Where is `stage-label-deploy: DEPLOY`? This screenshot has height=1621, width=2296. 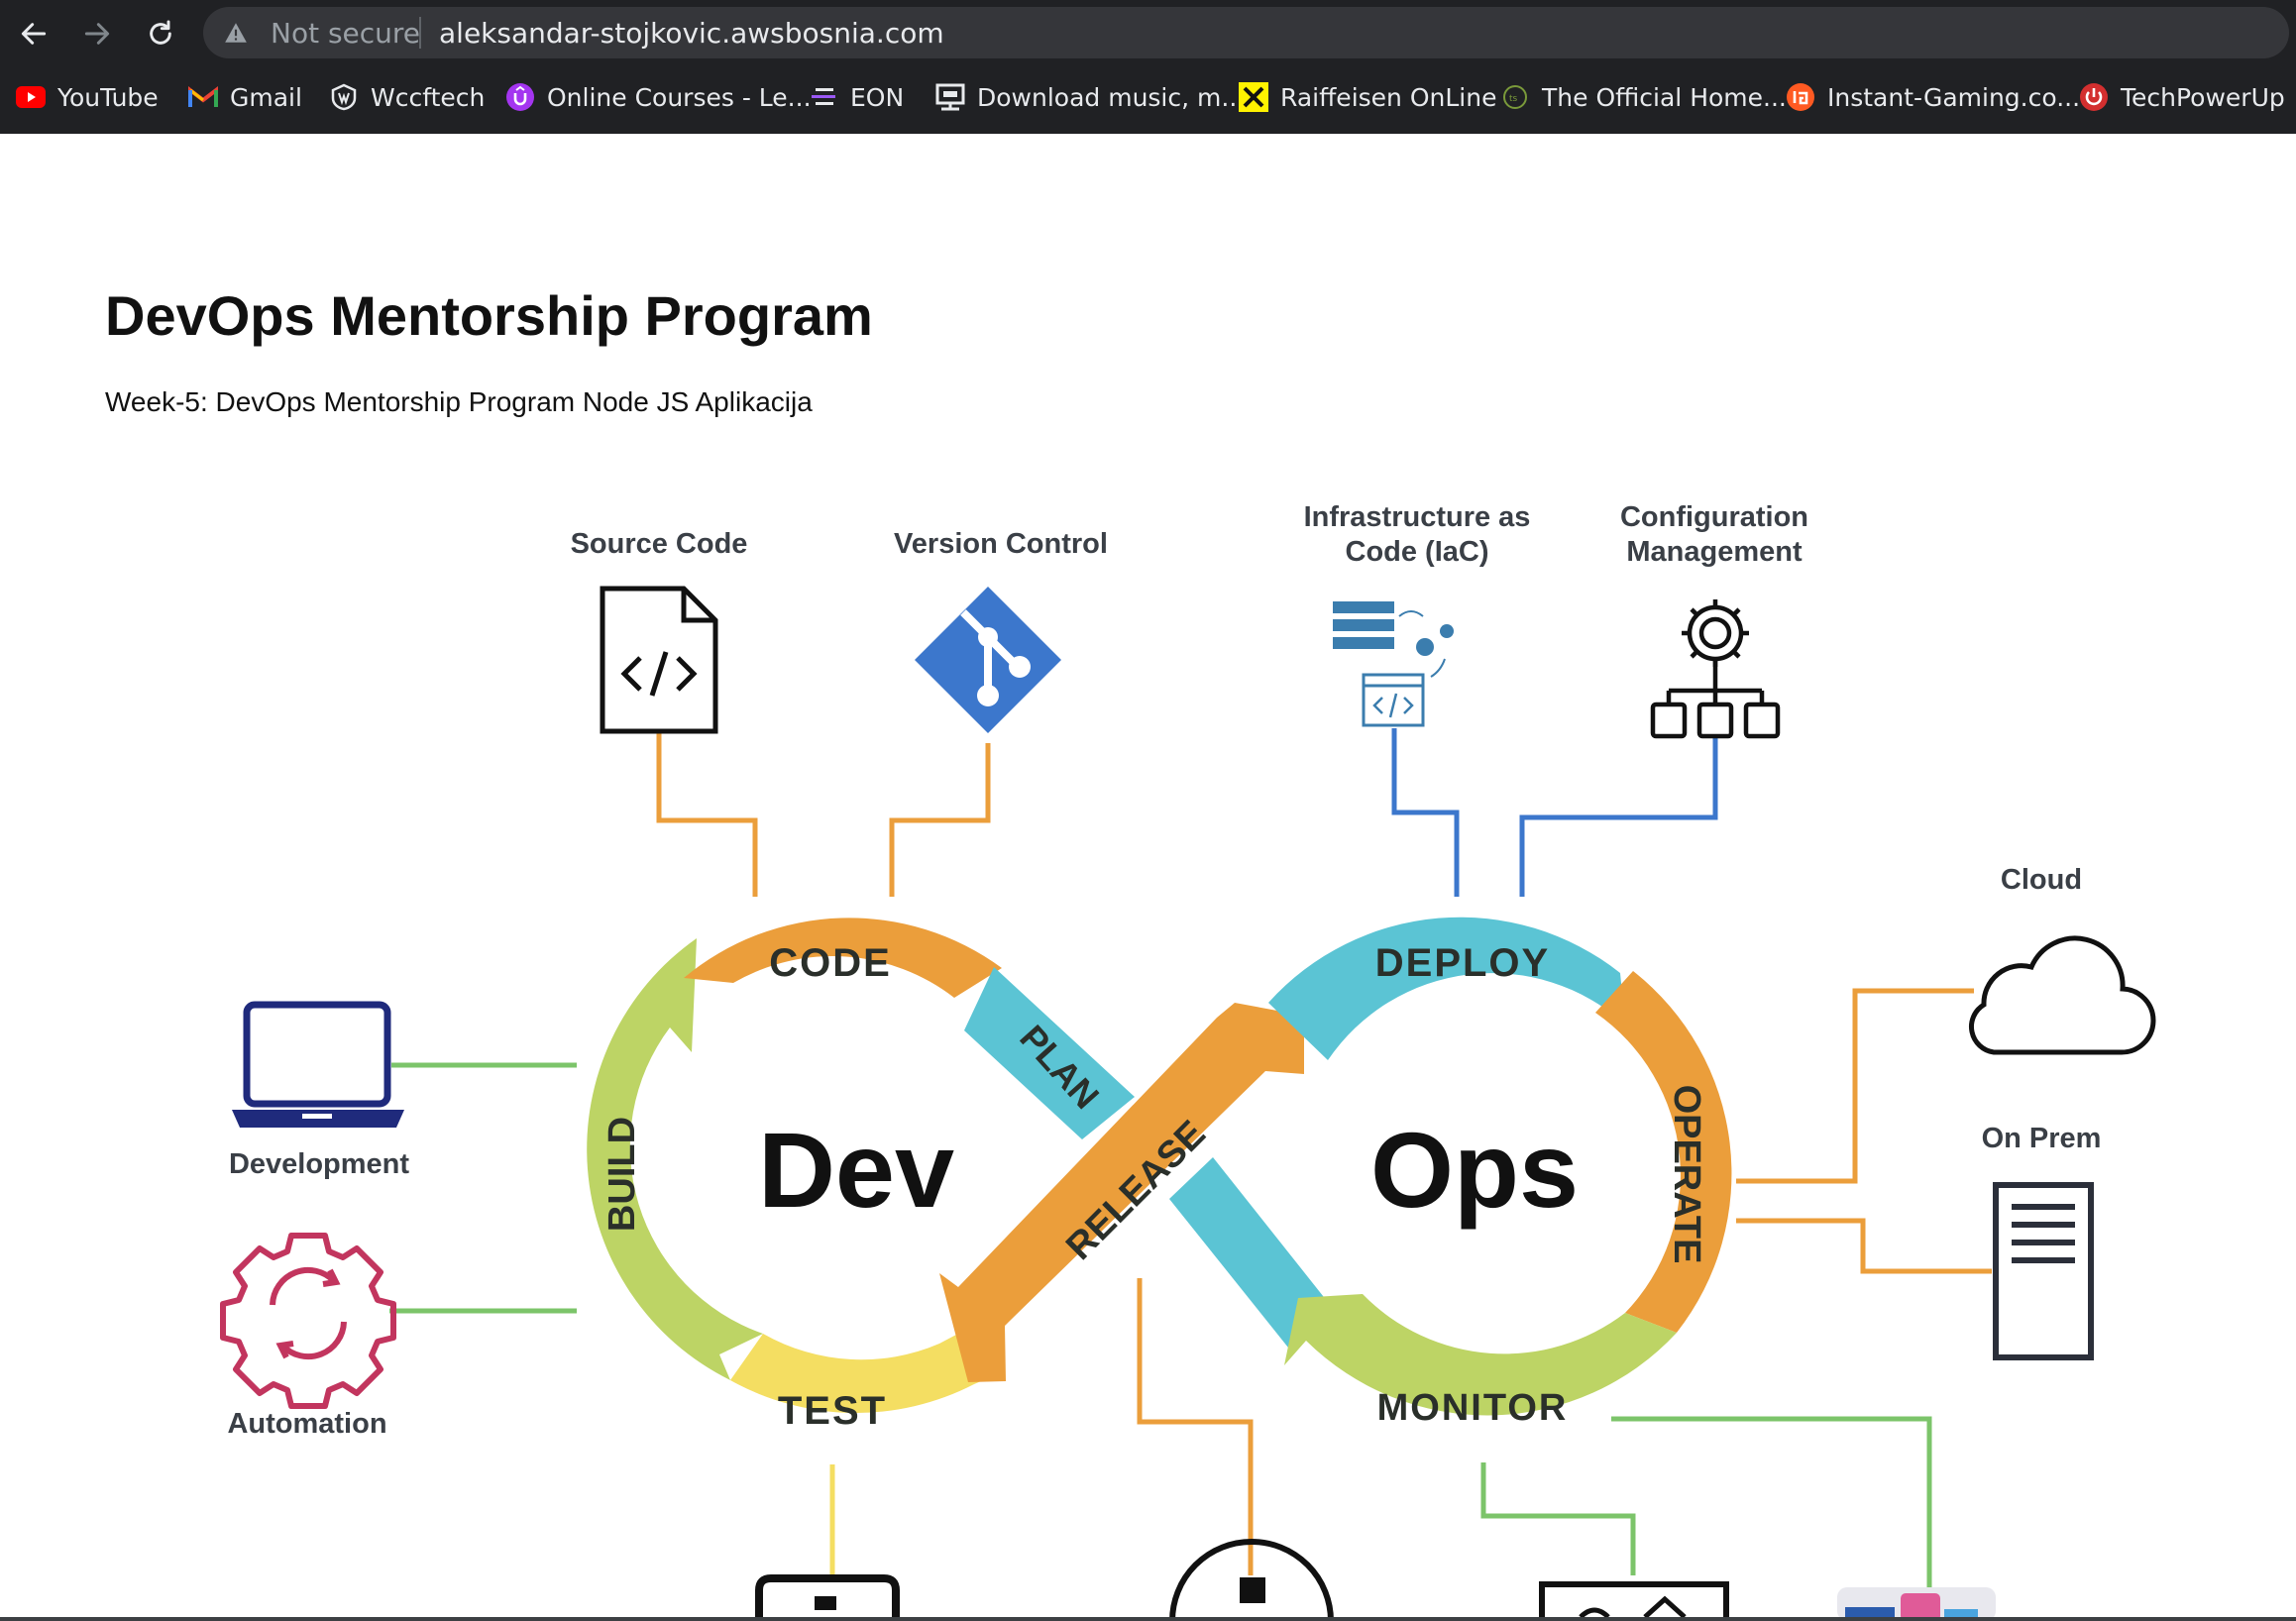 stage-label-deploy: DEPLOY is located at coordinates (1462, 963).